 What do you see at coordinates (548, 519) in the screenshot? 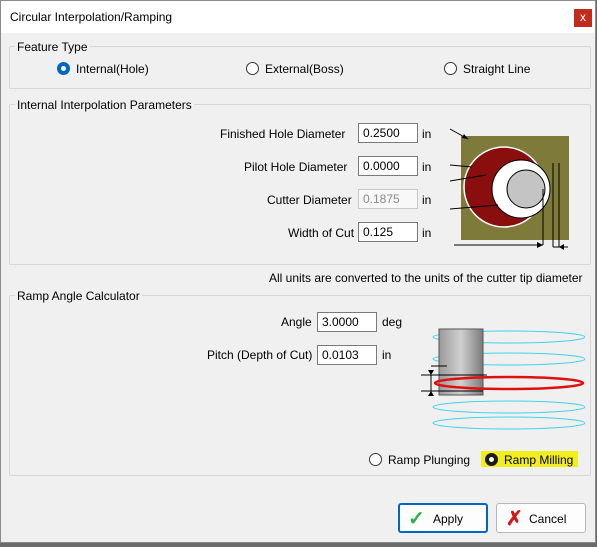
I see `cancel-label: Cancel` at bounding box center [548, 519].